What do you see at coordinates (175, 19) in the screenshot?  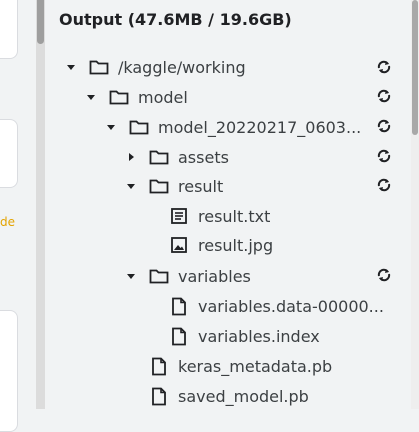 I see `output-title: Output (47.6MB / 19.6GB)` at bounding box center [175, 19].